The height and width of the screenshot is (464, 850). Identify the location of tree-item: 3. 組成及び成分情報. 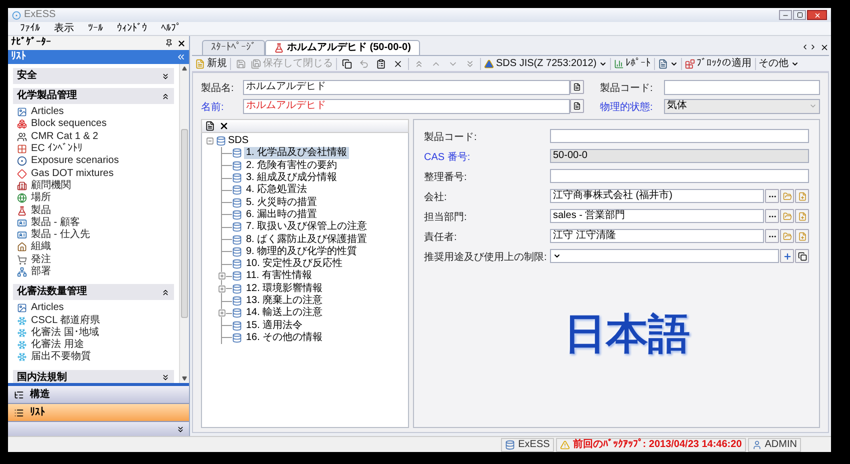
(292, 178).